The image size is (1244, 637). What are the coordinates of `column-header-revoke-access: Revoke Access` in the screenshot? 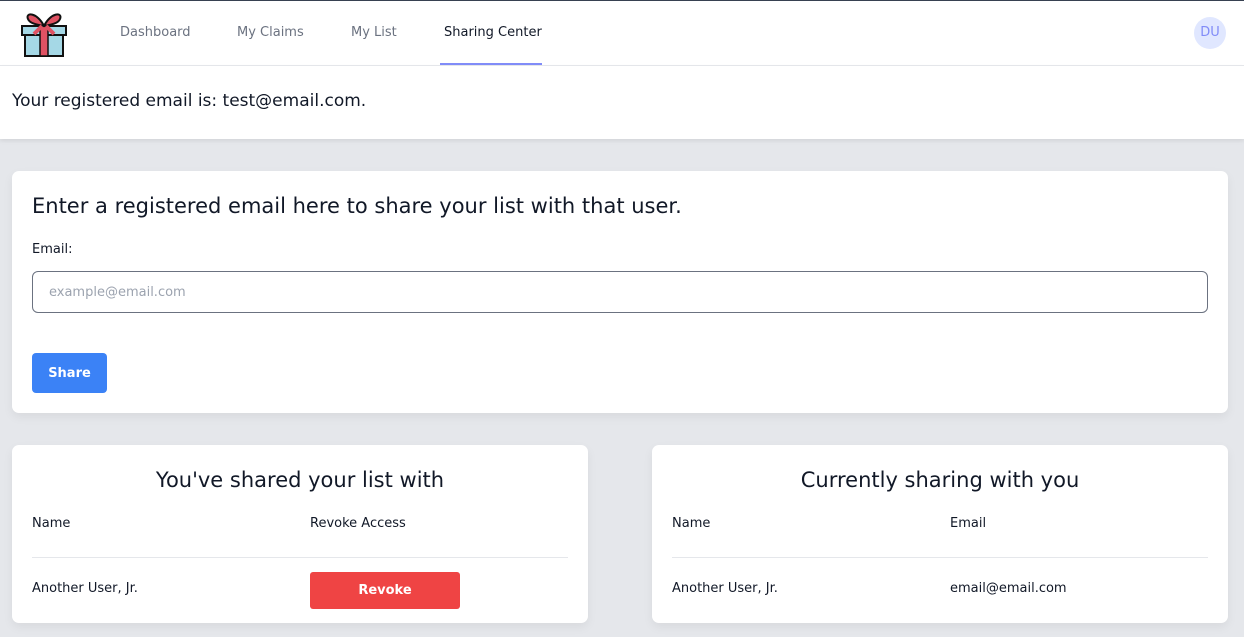 It's located at (358, 523).